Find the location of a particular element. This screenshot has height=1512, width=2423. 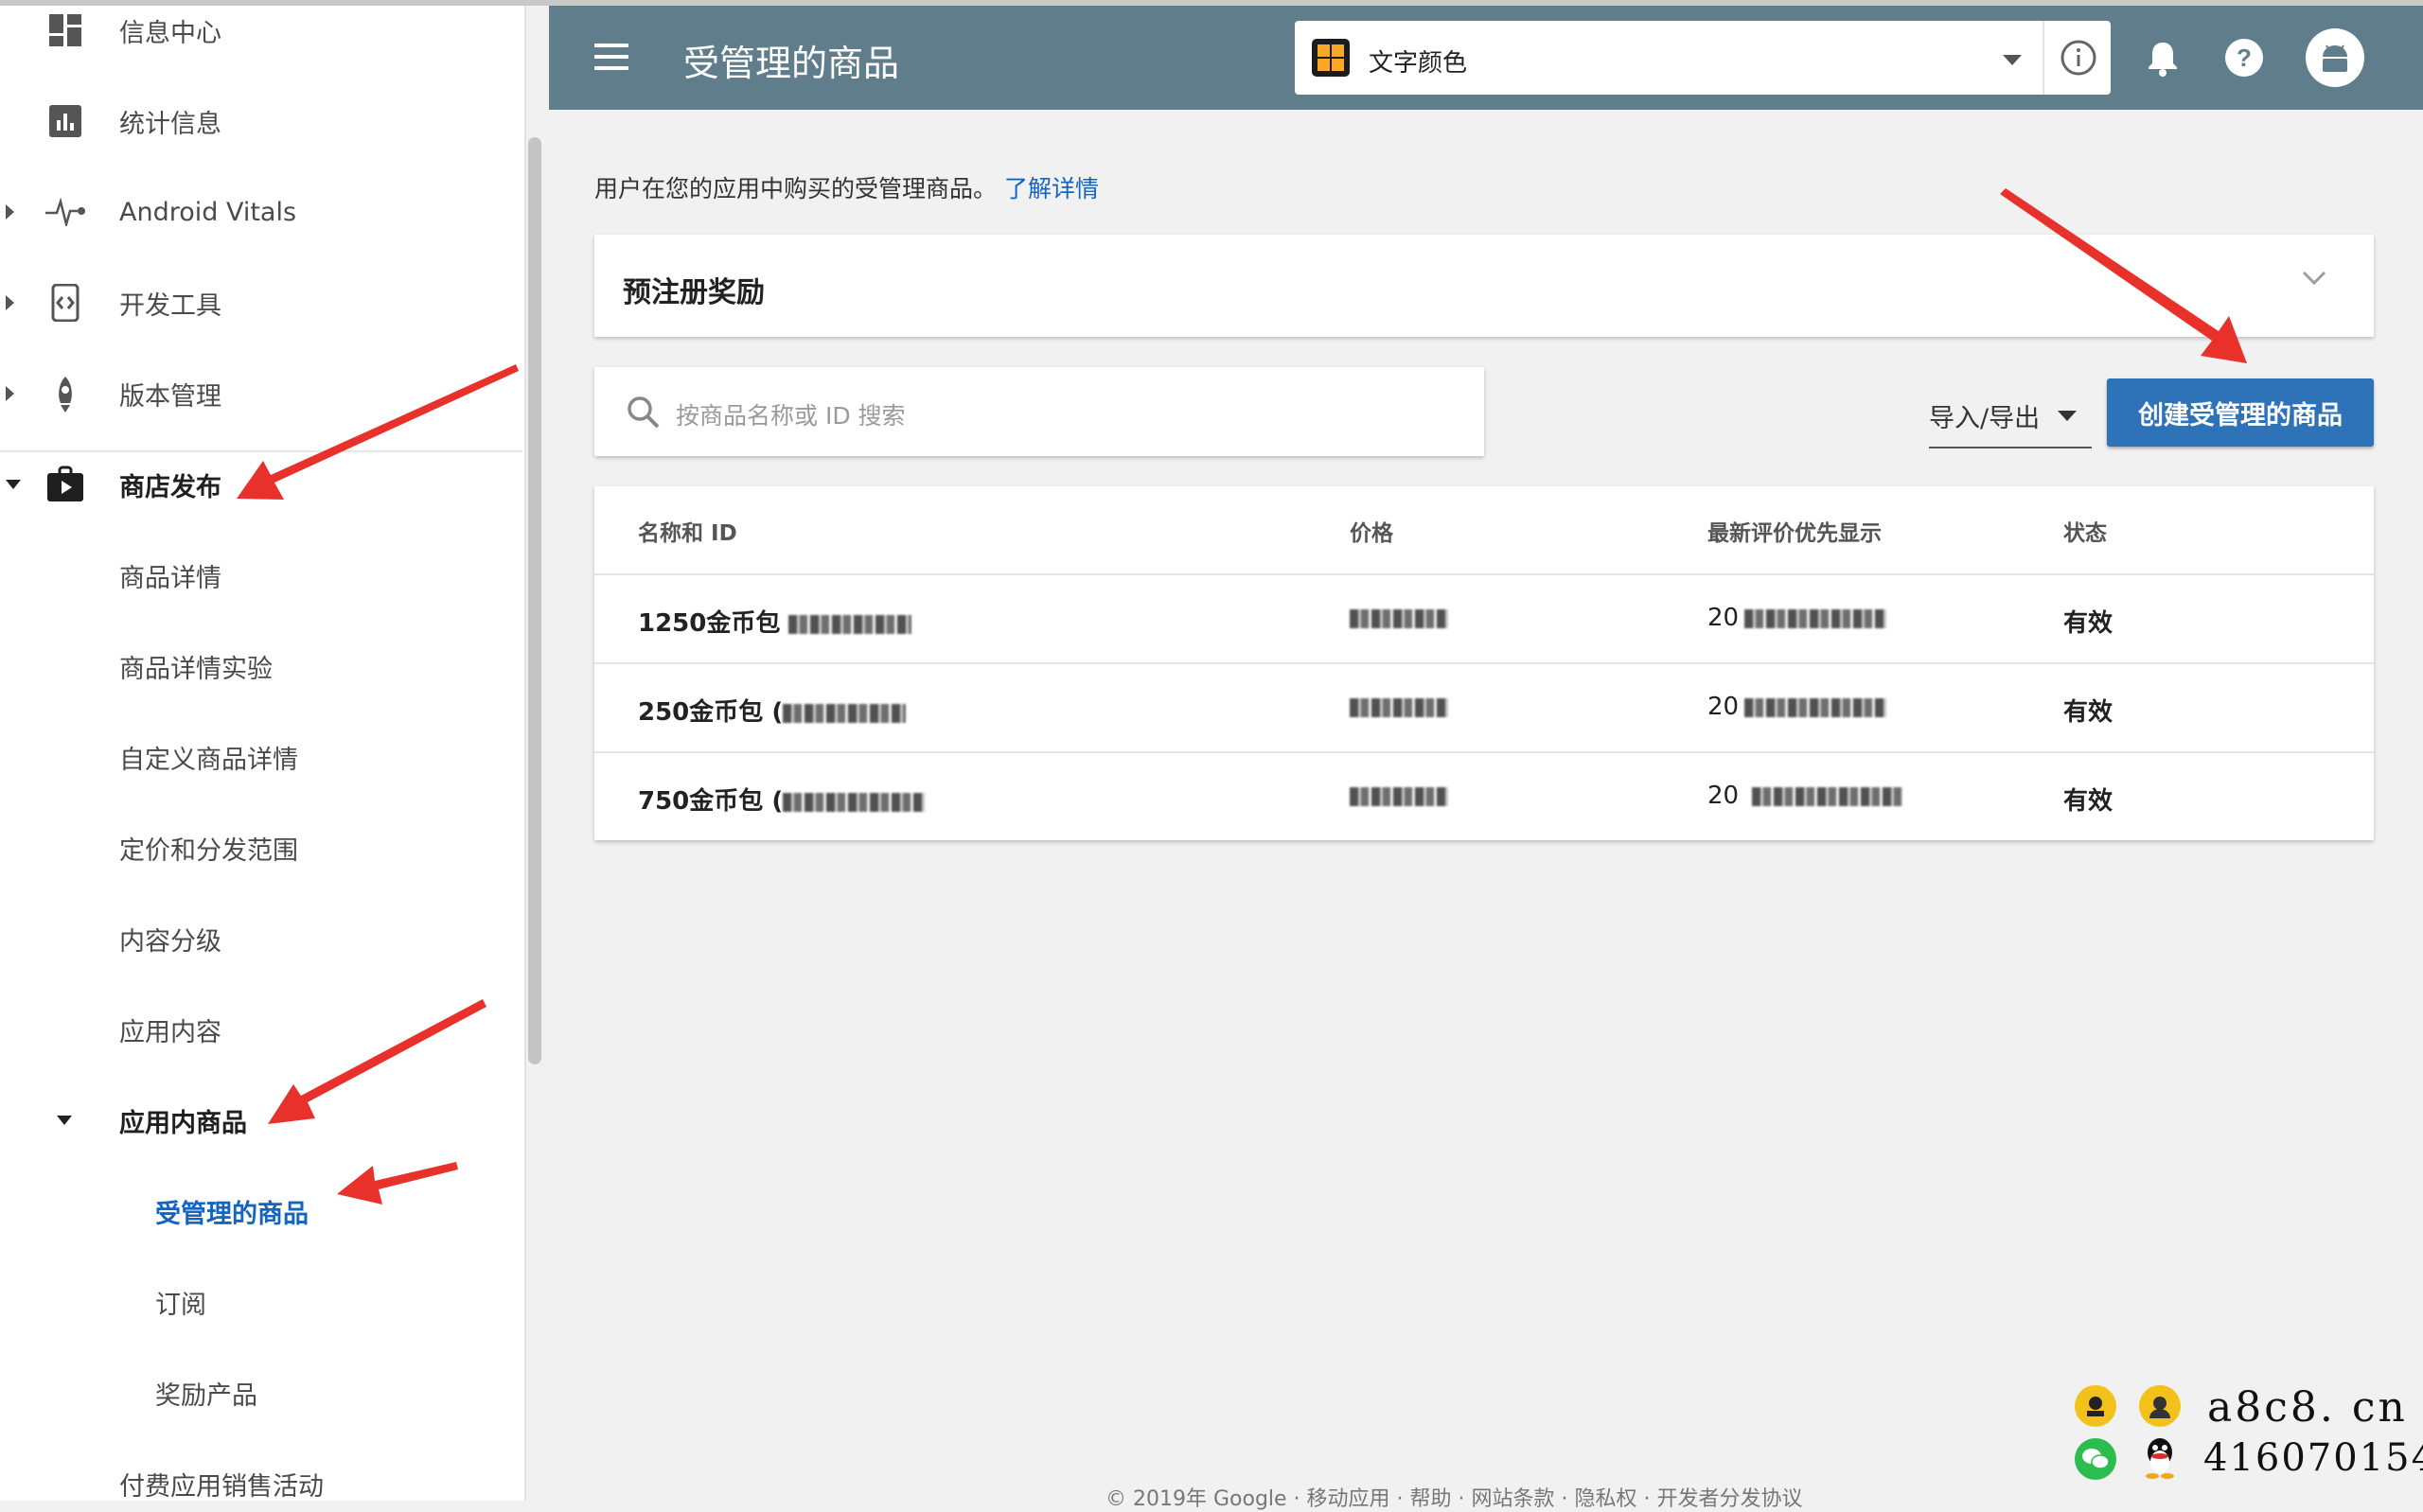

sidebar-item-listing-experiments: 商品详情实验 is located at coordinates (255, 666).